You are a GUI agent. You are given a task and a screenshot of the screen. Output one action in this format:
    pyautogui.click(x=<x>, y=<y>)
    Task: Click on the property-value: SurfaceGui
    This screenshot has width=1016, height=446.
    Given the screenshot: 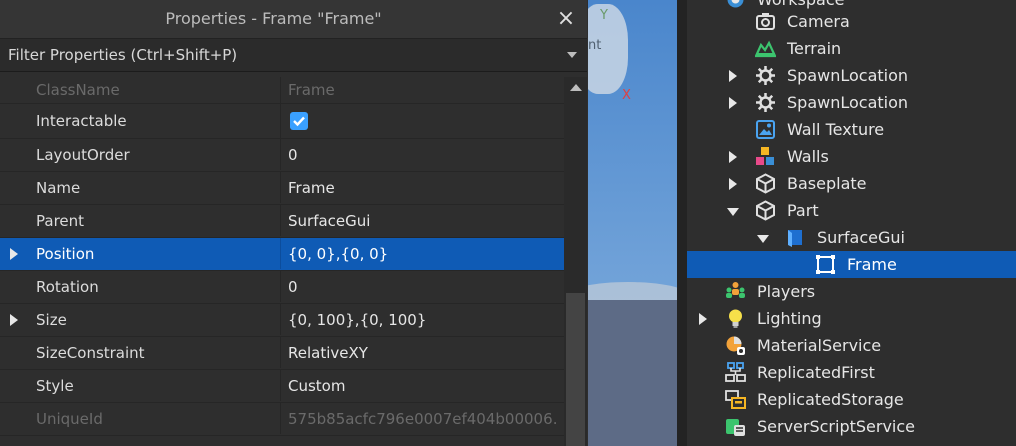 What is the action you would take?
    pyautogui.click(x=329, y=221)
    